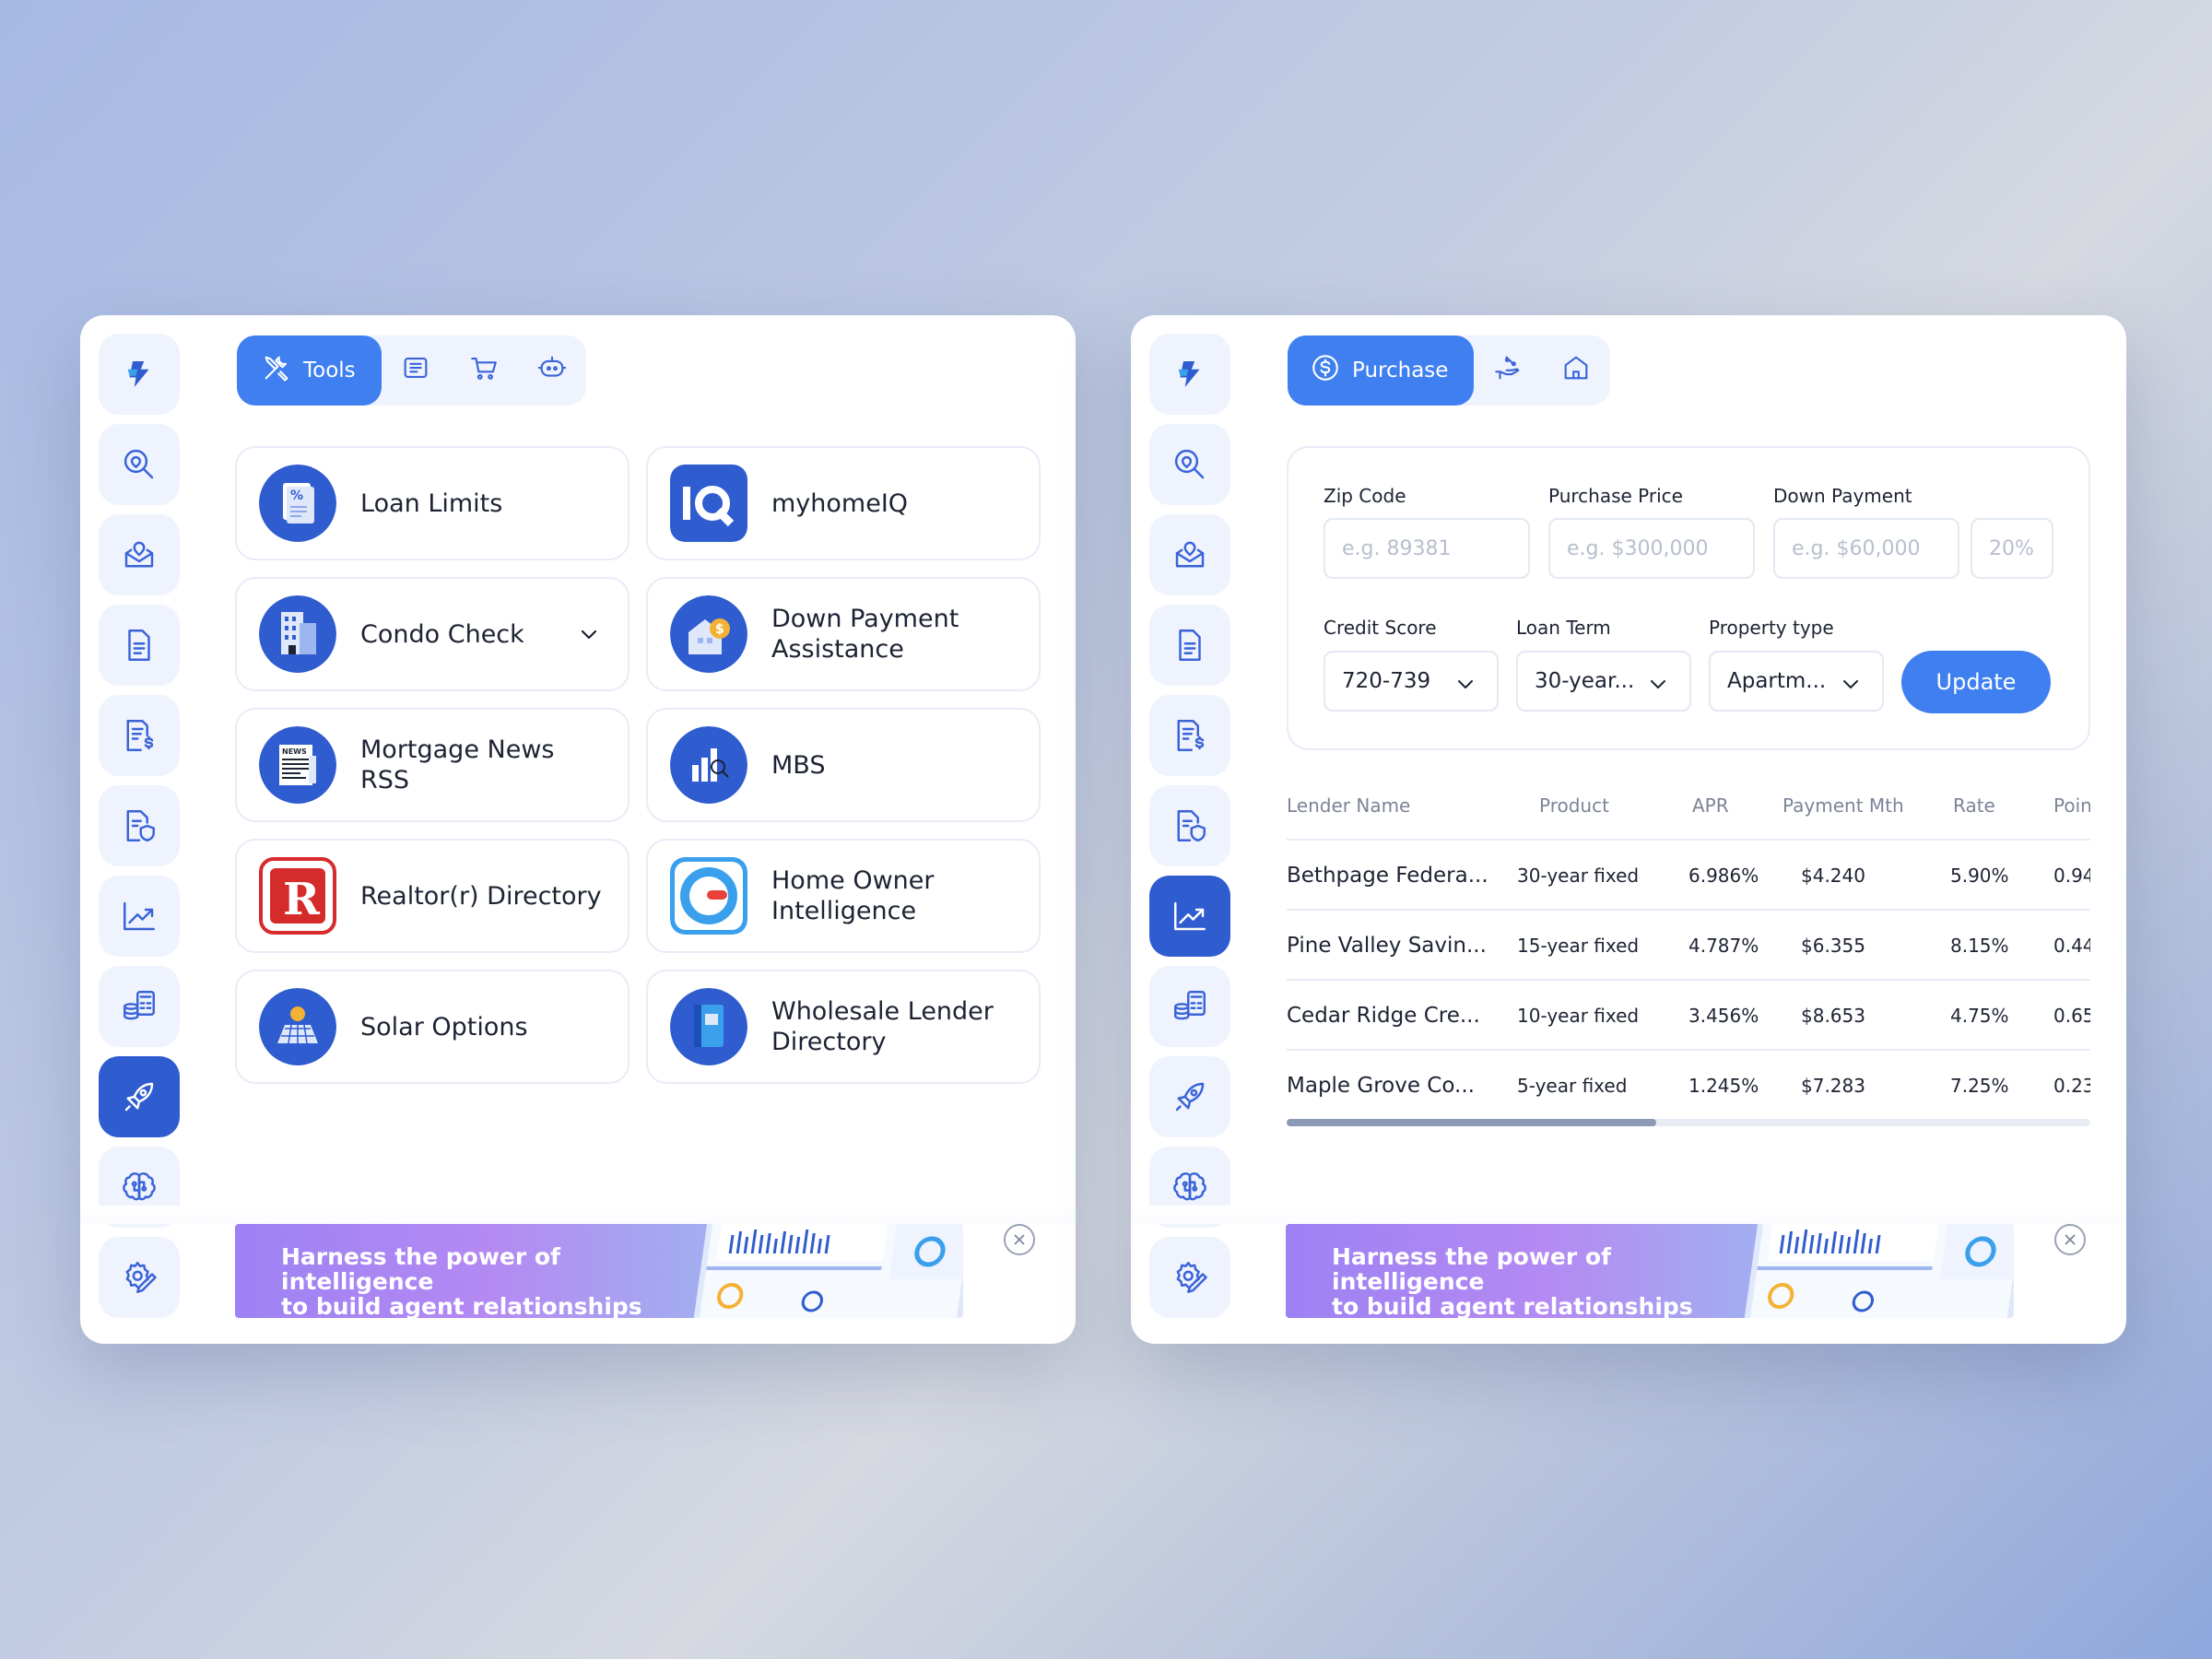  What do you see at coordinates (843, 765) in the screenshot?
I see `tool-card-mbs: MBS` at bounding box center [843, 765].